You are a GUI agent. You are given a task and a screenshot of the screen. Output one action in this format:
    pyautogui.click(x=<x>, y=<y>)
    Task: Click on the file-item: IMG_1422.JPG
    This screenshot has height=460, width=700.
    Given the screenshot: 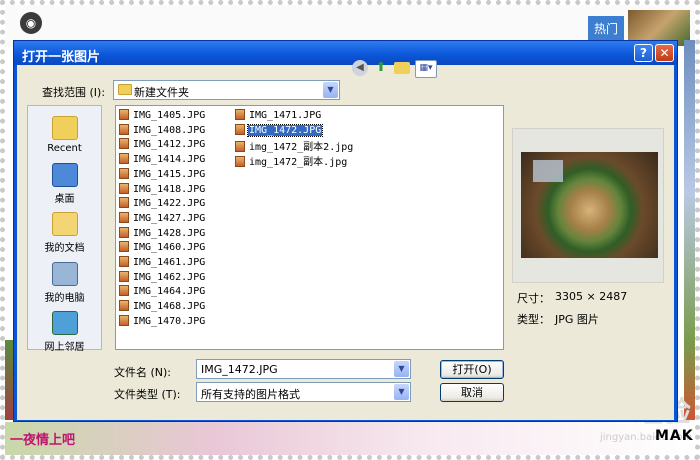 What is the action you would take?
    pyautogui.click(x=162, y=204)
    